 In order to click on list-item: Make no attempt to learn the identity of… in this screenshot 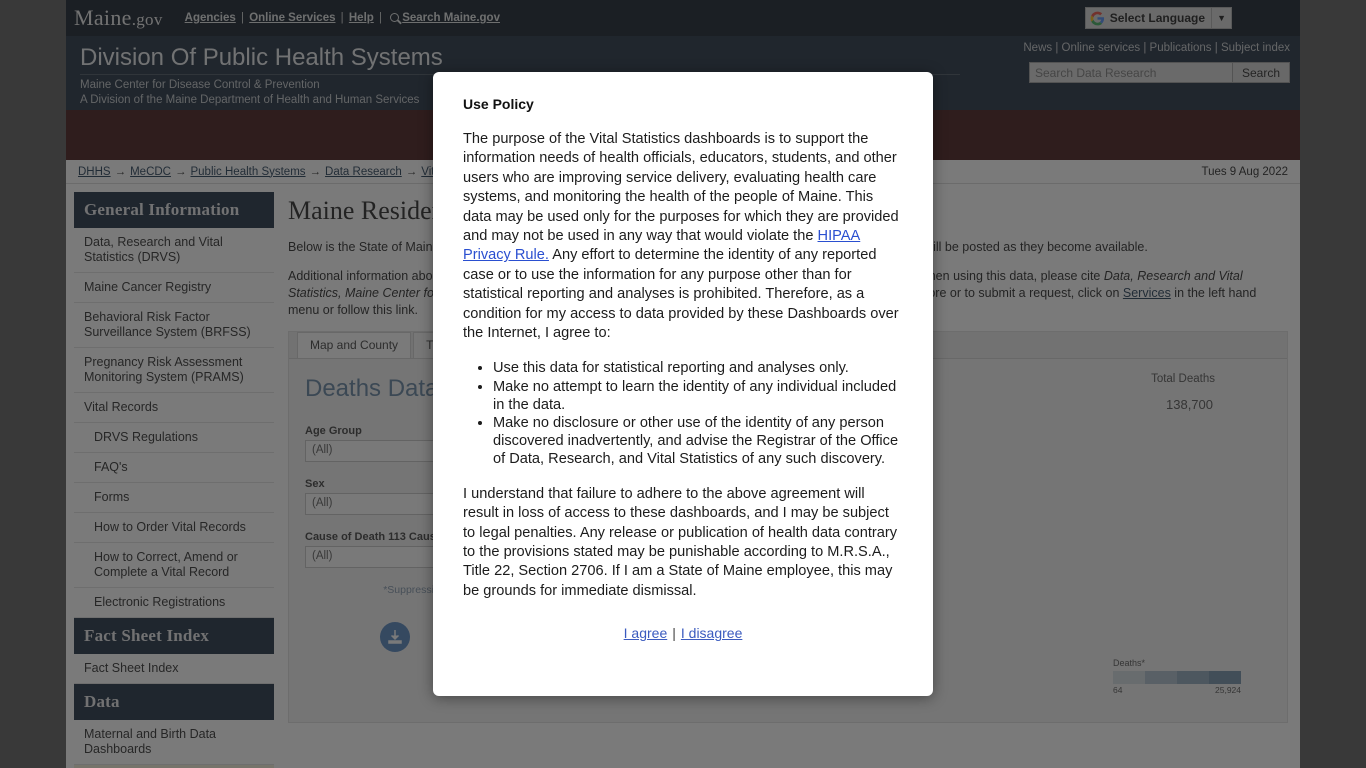, I will do `click(698, 396)`.